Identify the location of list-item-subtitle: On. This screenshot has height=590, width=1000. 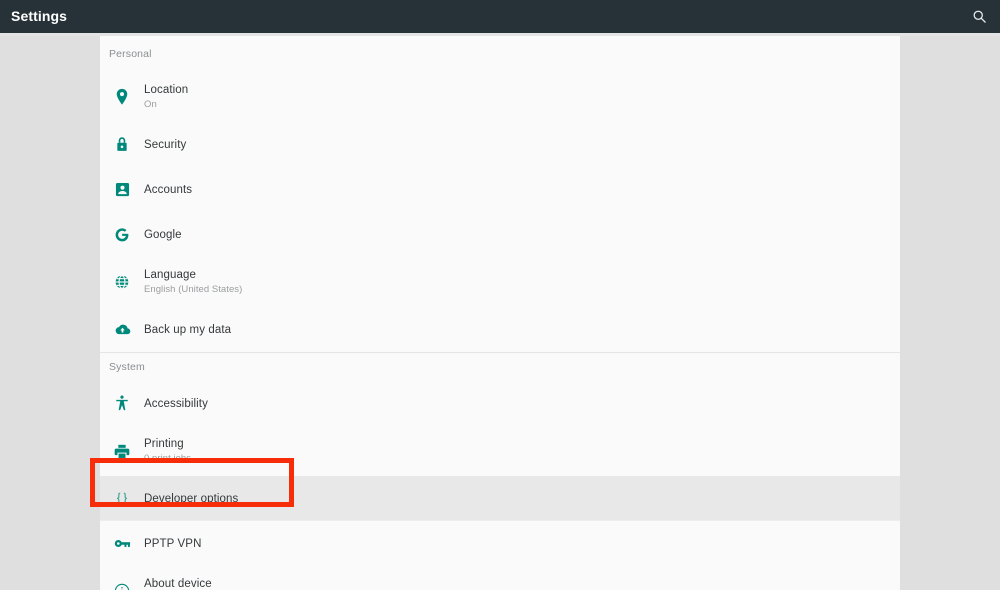
(150, 104).